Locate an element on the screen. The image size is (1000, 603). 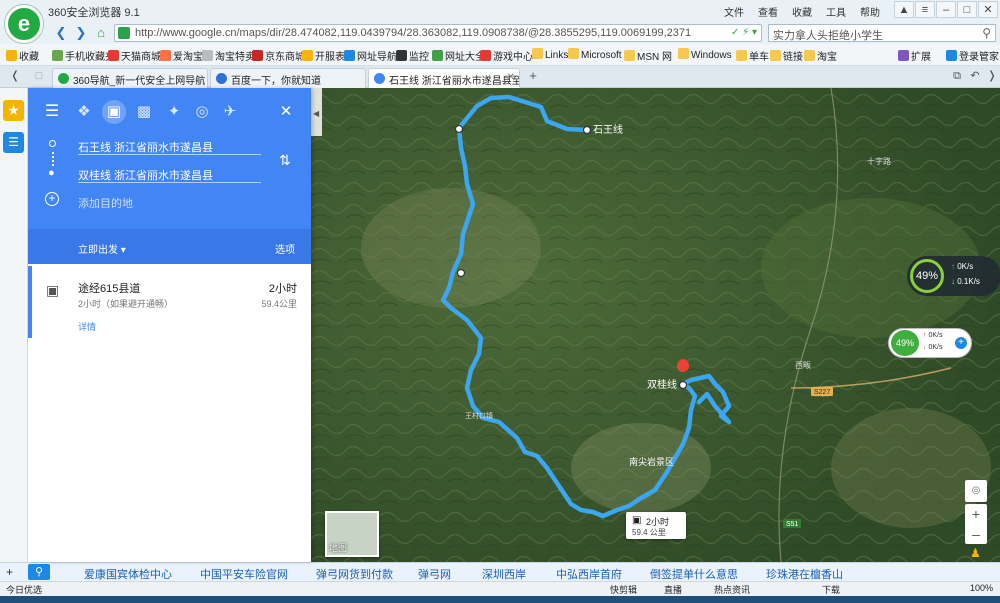
bookmark-mobile: 手机收藏夹 is located at coordinates (83, 55).